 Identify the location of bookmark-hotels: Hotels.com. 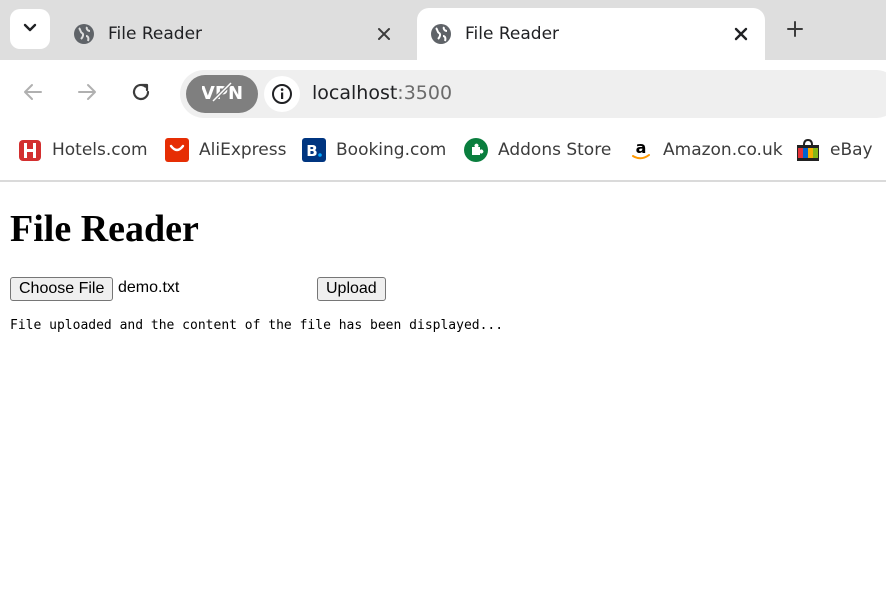
(83, 150).